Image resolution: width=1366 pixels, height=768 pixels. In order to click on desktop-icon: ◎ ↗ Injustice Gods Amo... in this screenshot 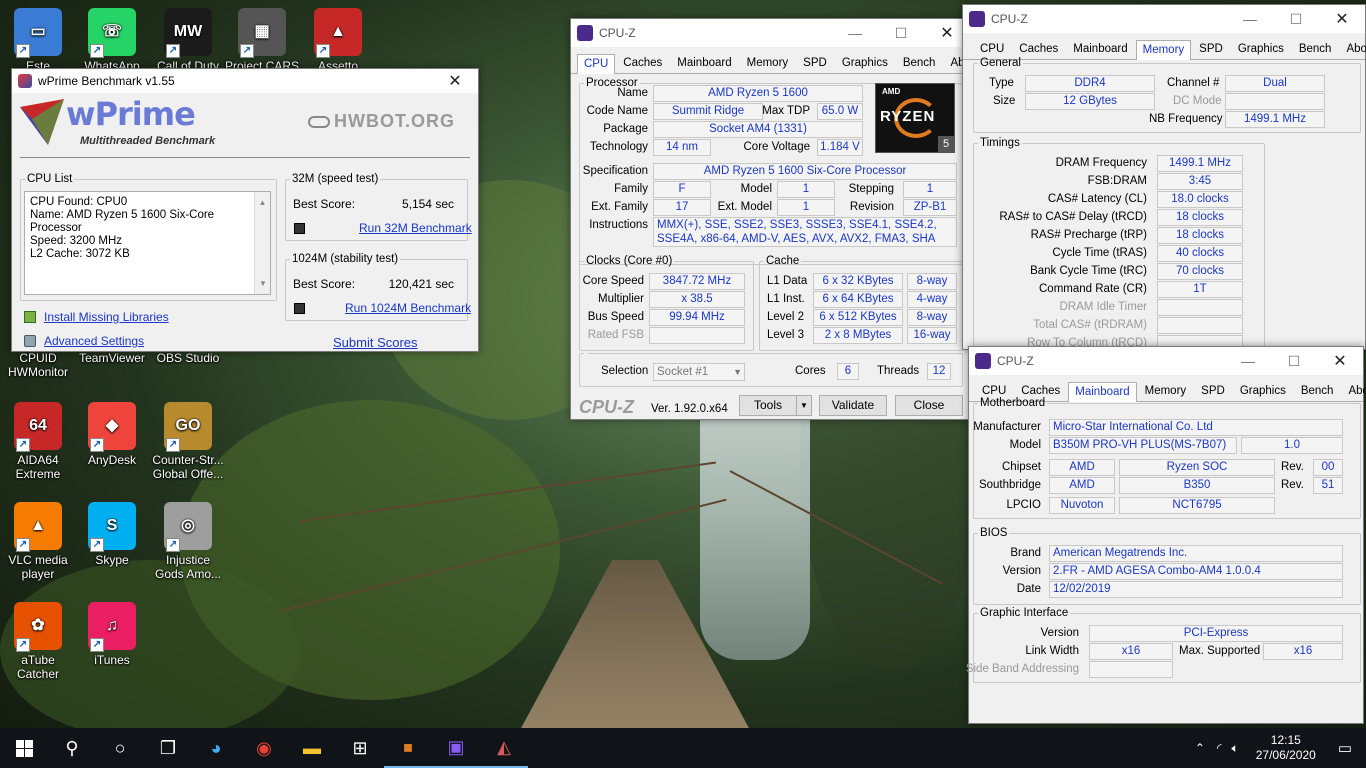, I will do `click(188, 541)`.